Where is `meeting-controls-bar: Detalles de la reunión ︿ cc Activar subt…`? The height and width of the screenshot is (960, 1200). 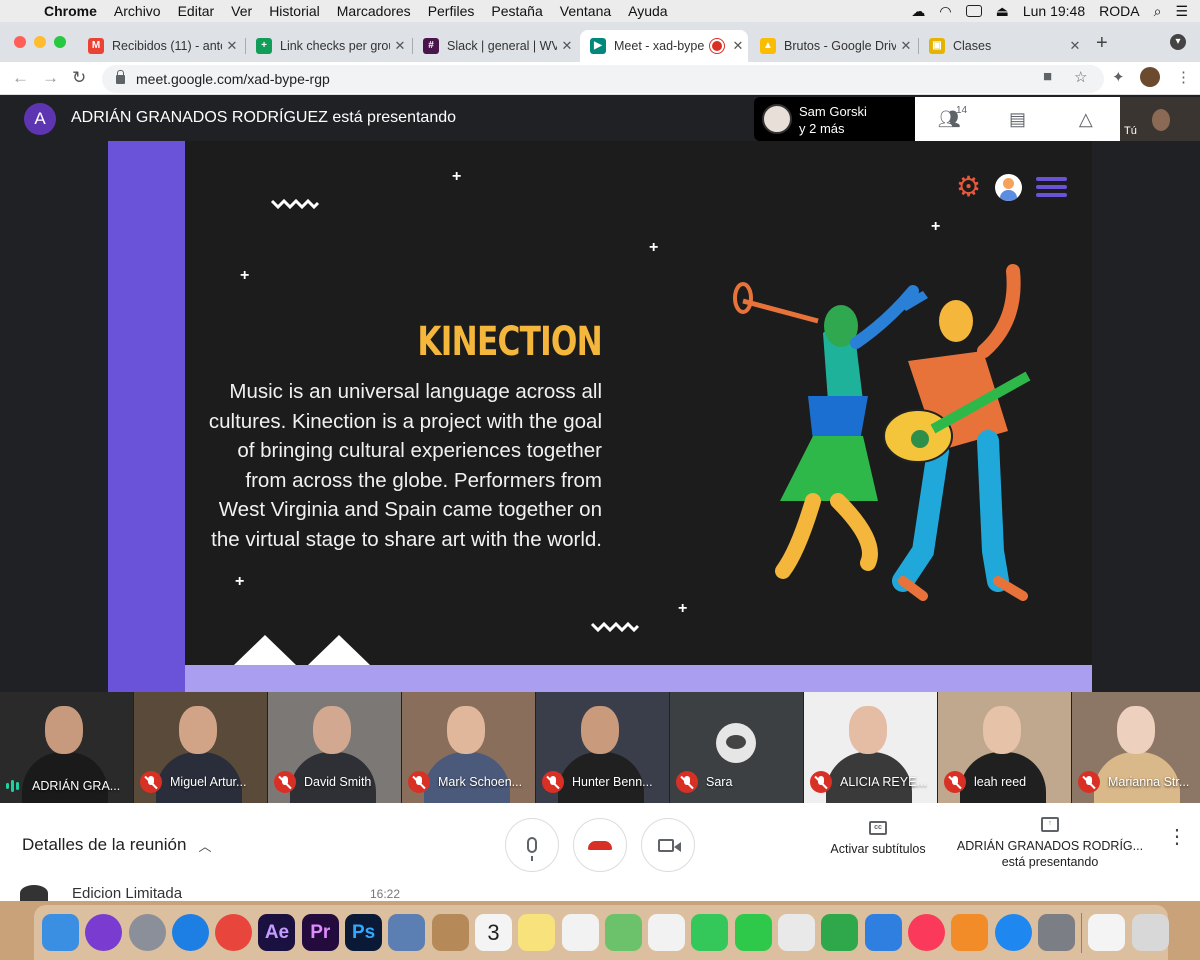
meeting-controls-bar: Detalles de la reunión ︿ cc Activar subt… is located at coordinates (600, 844).